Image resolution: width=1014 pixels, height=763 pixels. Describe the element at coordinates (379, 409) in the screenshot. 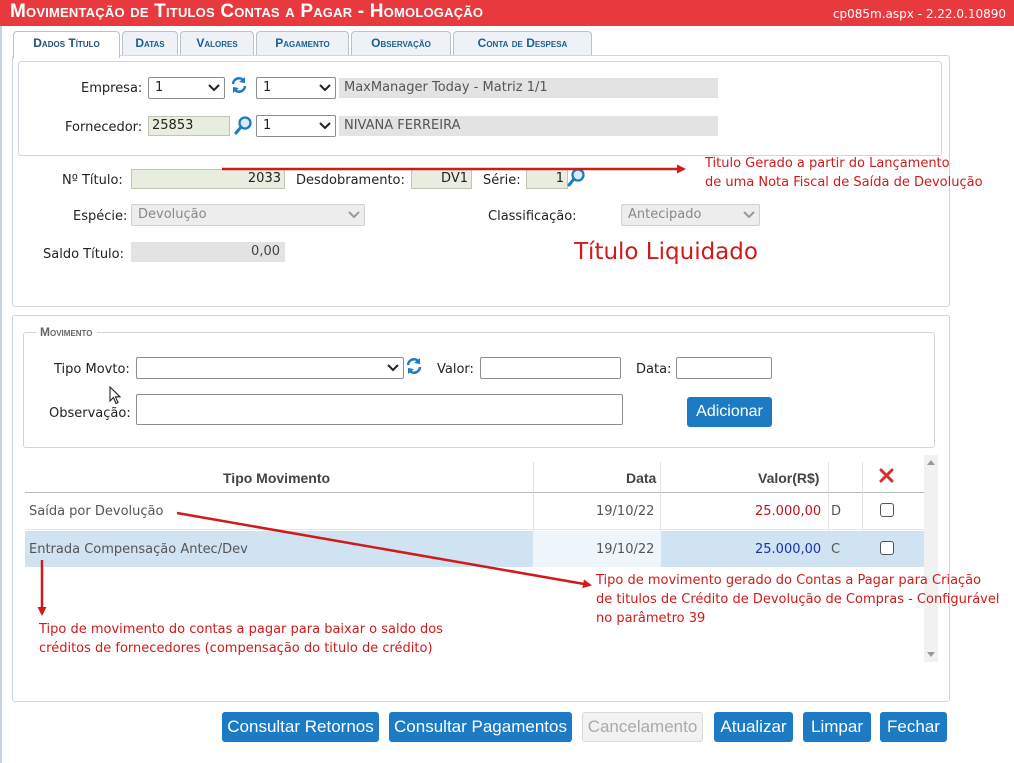

I see `observacao-textarea` at that location.